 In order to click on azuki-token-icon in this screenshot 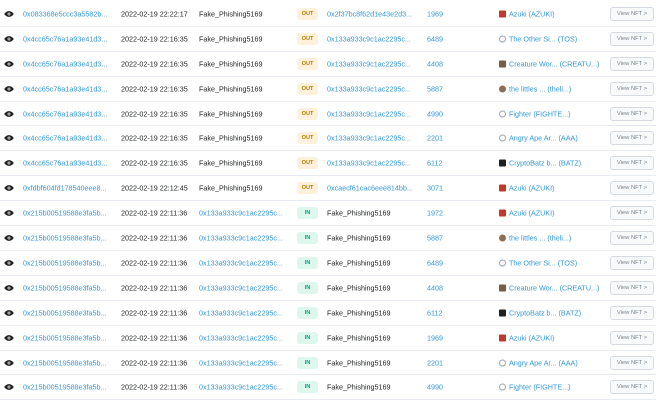, I will do `click(502, 338)`.